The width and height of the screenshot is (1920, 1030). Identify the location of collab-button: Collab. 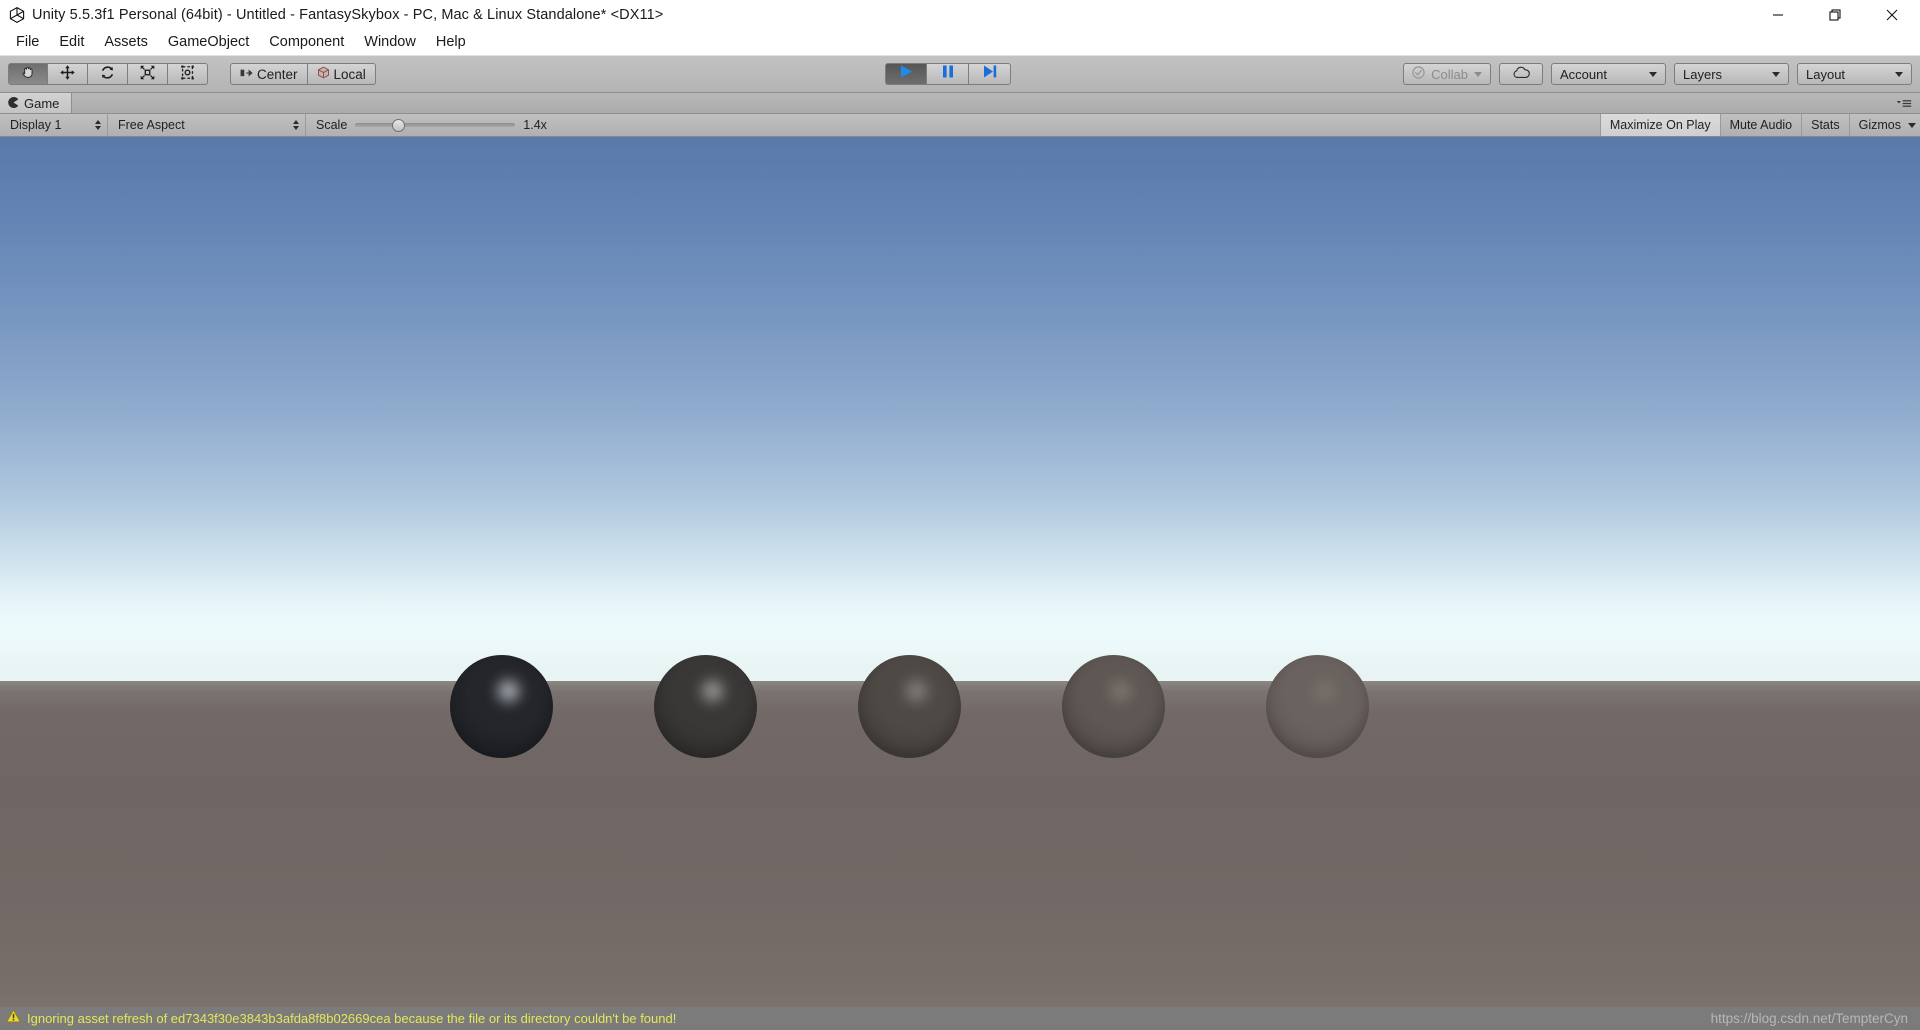
(1447, 74).